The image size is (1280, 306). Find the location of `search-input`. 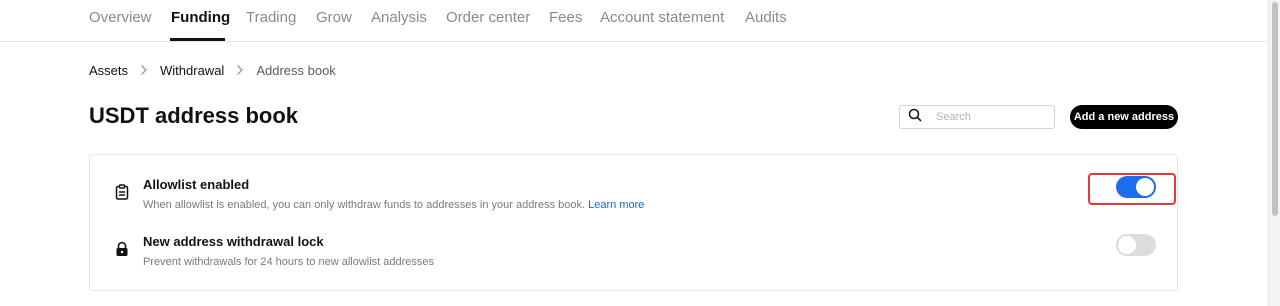

search-input is located at coordinates (991, 117).